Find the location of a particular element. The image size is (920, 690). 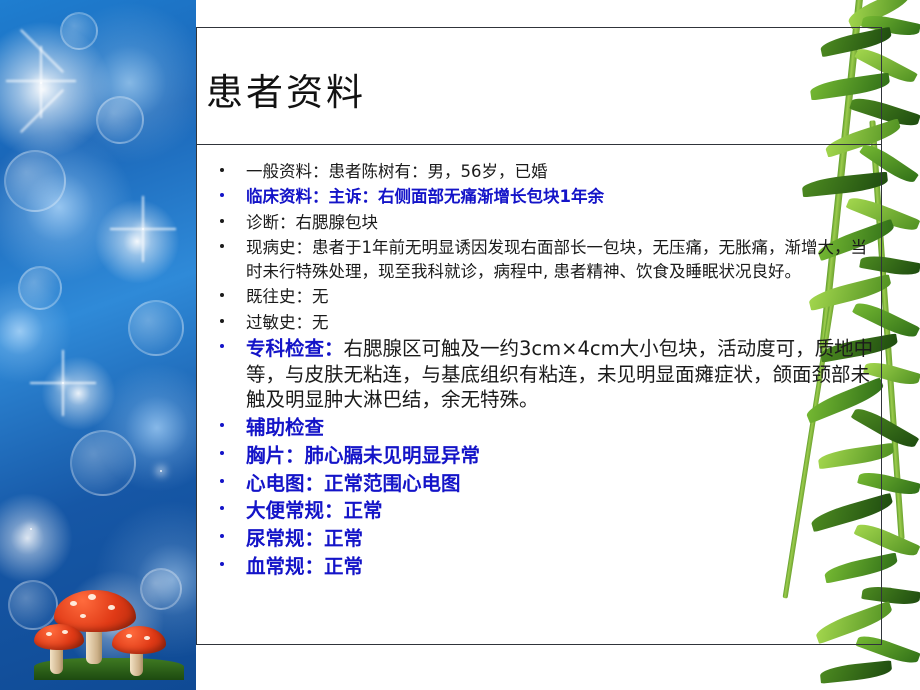

list-item-text: 心电图：正常范围心电图 is located at coordinates (353, 483).